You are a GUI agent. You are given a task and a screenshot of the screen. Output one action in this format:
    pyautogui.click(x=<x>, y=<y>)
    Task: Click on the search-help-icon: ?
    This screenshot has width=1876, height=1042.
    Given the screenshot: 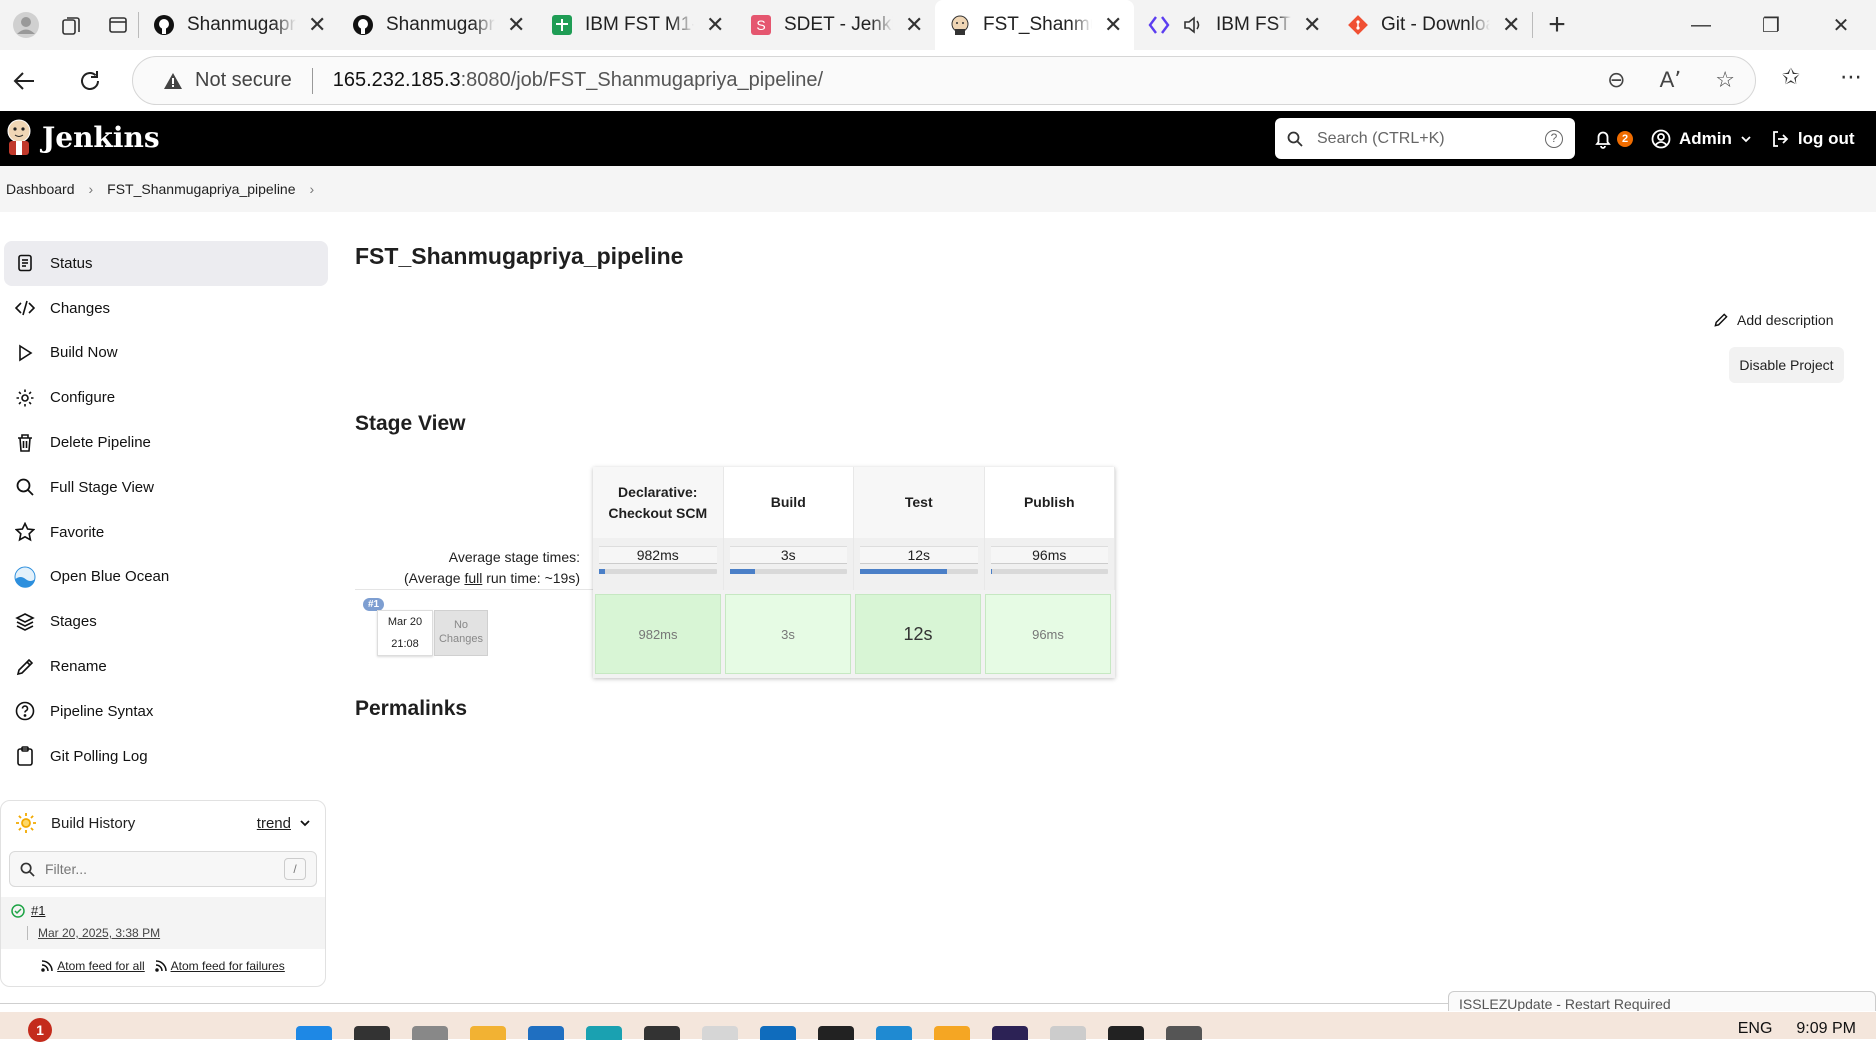 What is the action you would take?
    pyautogui.click(x=1554, y=138)
    